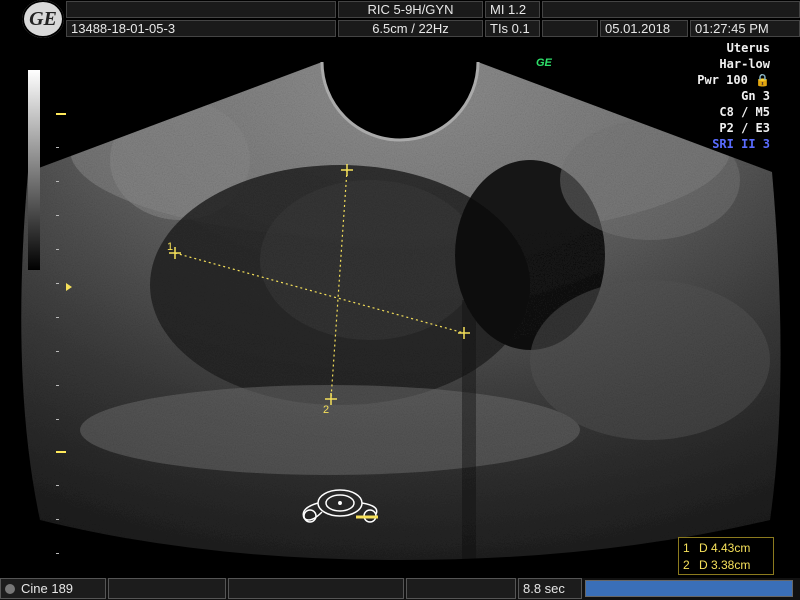  Describe the element at coordinates (744, 64) in the screenshot. I see `param-harmonic: Har-low` at that location.